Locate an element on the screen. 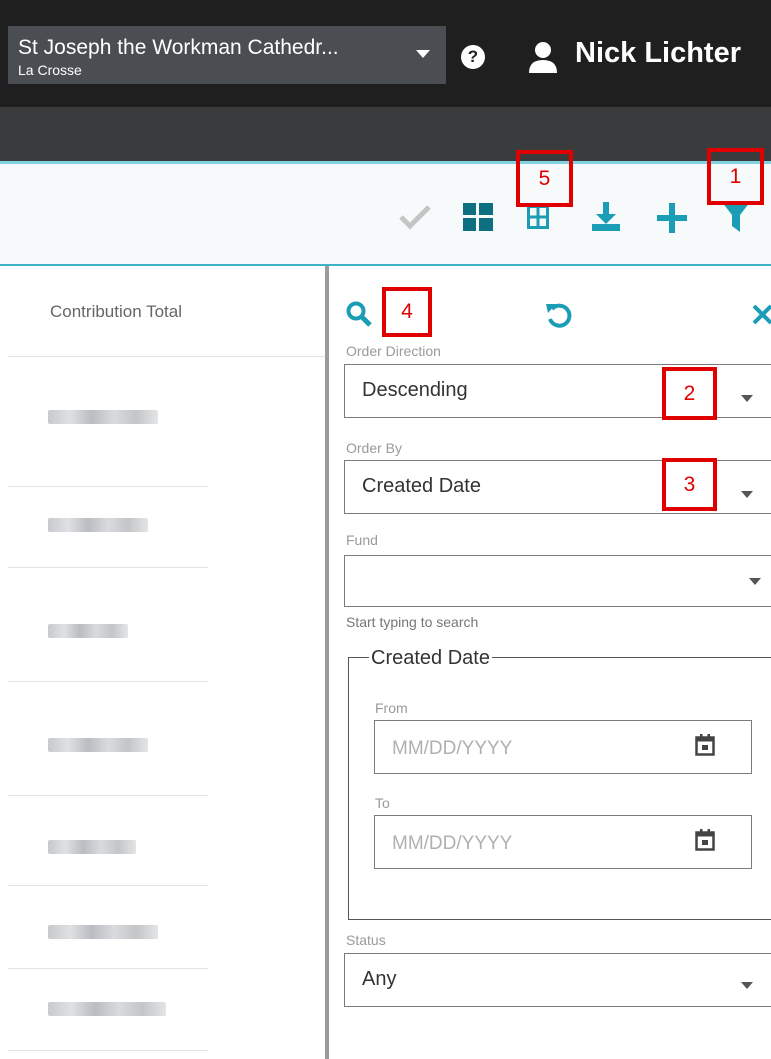  order-direction-label: Order Direction is located at coordinates (393, 351).